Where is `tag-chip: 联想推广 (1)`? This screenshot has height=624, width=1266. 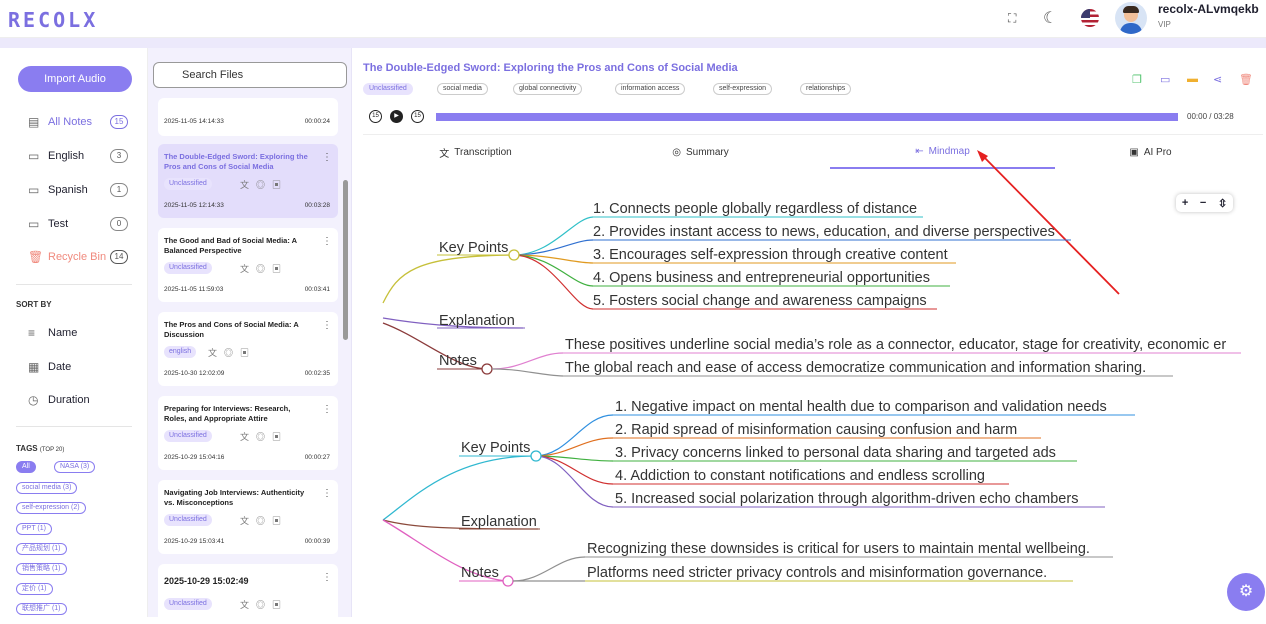 tag-chip: 联想推广 (1) is located at coordinates (41, 609).